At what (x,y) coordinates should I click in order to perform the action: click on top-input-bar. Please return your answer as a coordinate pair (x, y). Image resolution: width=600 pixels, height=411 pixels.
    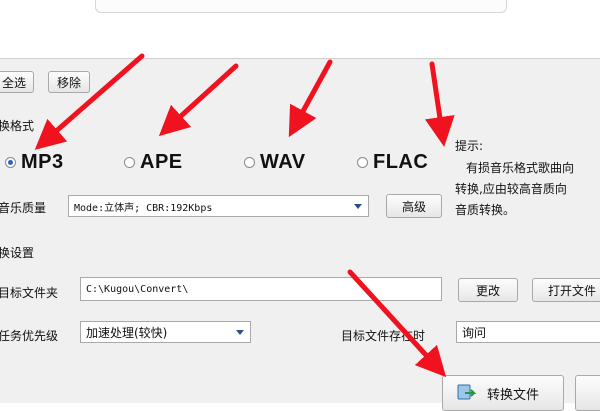
    Looking at the image, I should click on (301, 6).